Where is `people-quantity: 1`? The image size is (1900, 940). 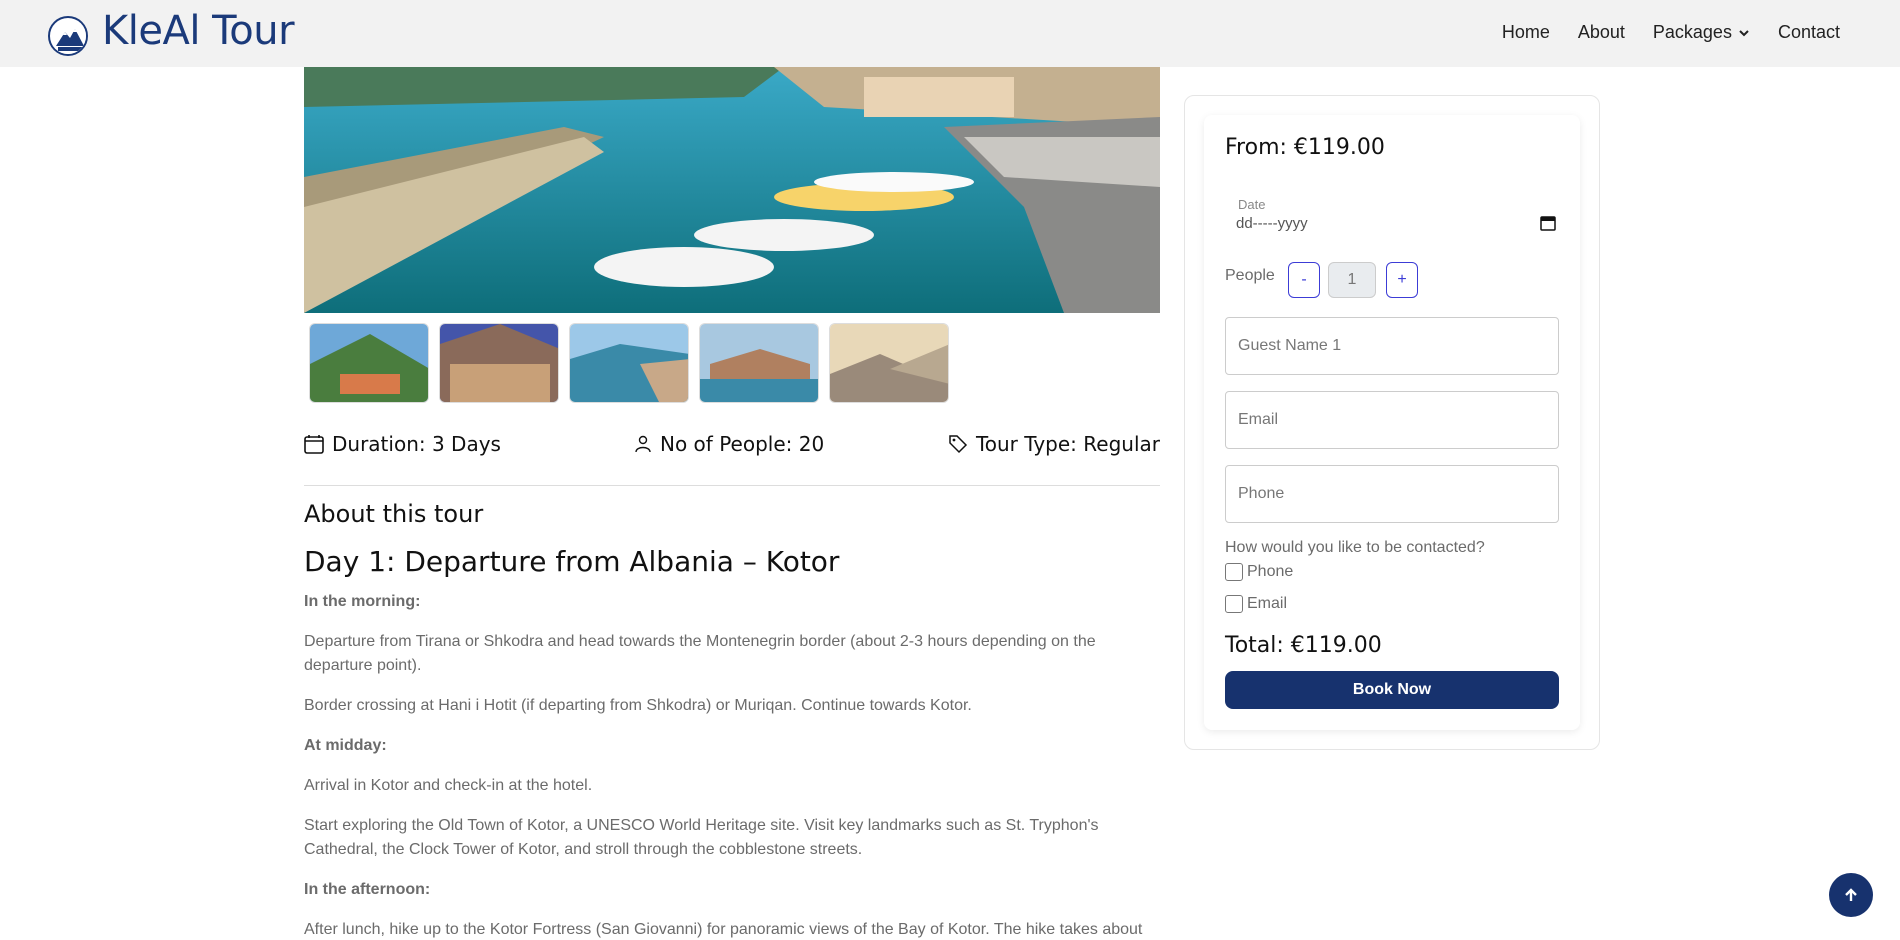
people-quantity: 1 is located at coordinates (1352, 280).